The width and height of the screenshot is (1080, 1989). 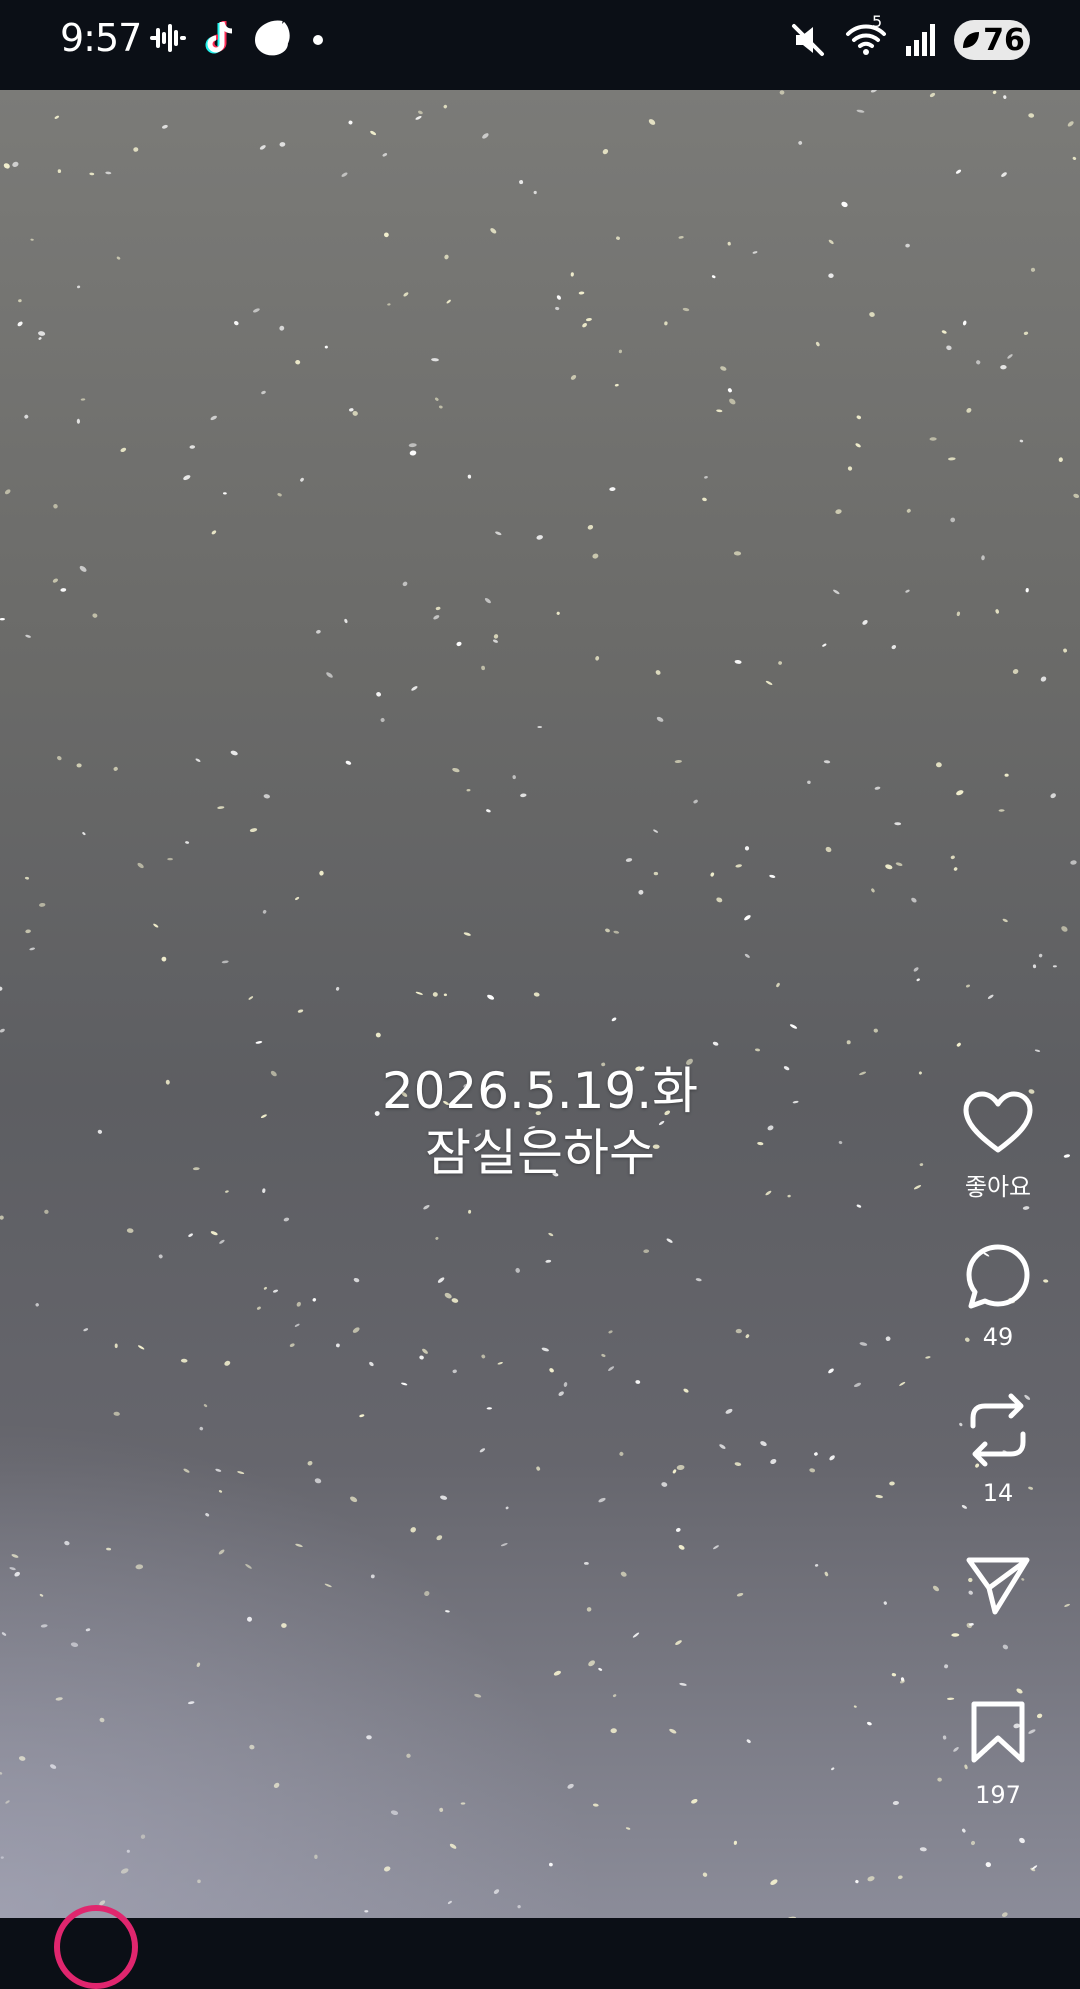 What do you see at coordinates (998, 1337) in the screenshot?
I see `comment-count: 49` at bounding box center [998, 1337].